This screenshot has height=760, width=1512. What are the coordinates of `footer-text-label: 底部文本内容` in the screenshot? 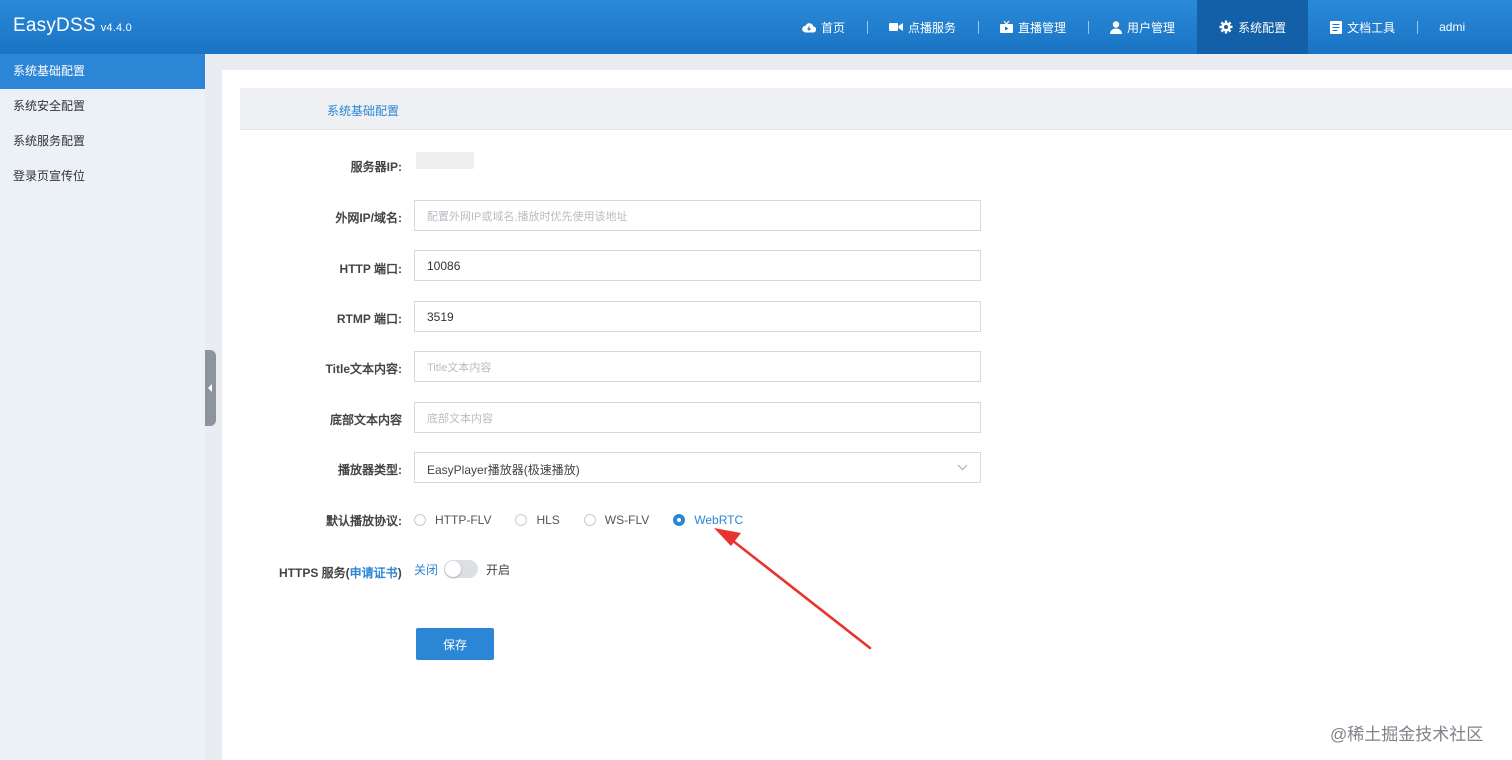 It's located at (365, 420).